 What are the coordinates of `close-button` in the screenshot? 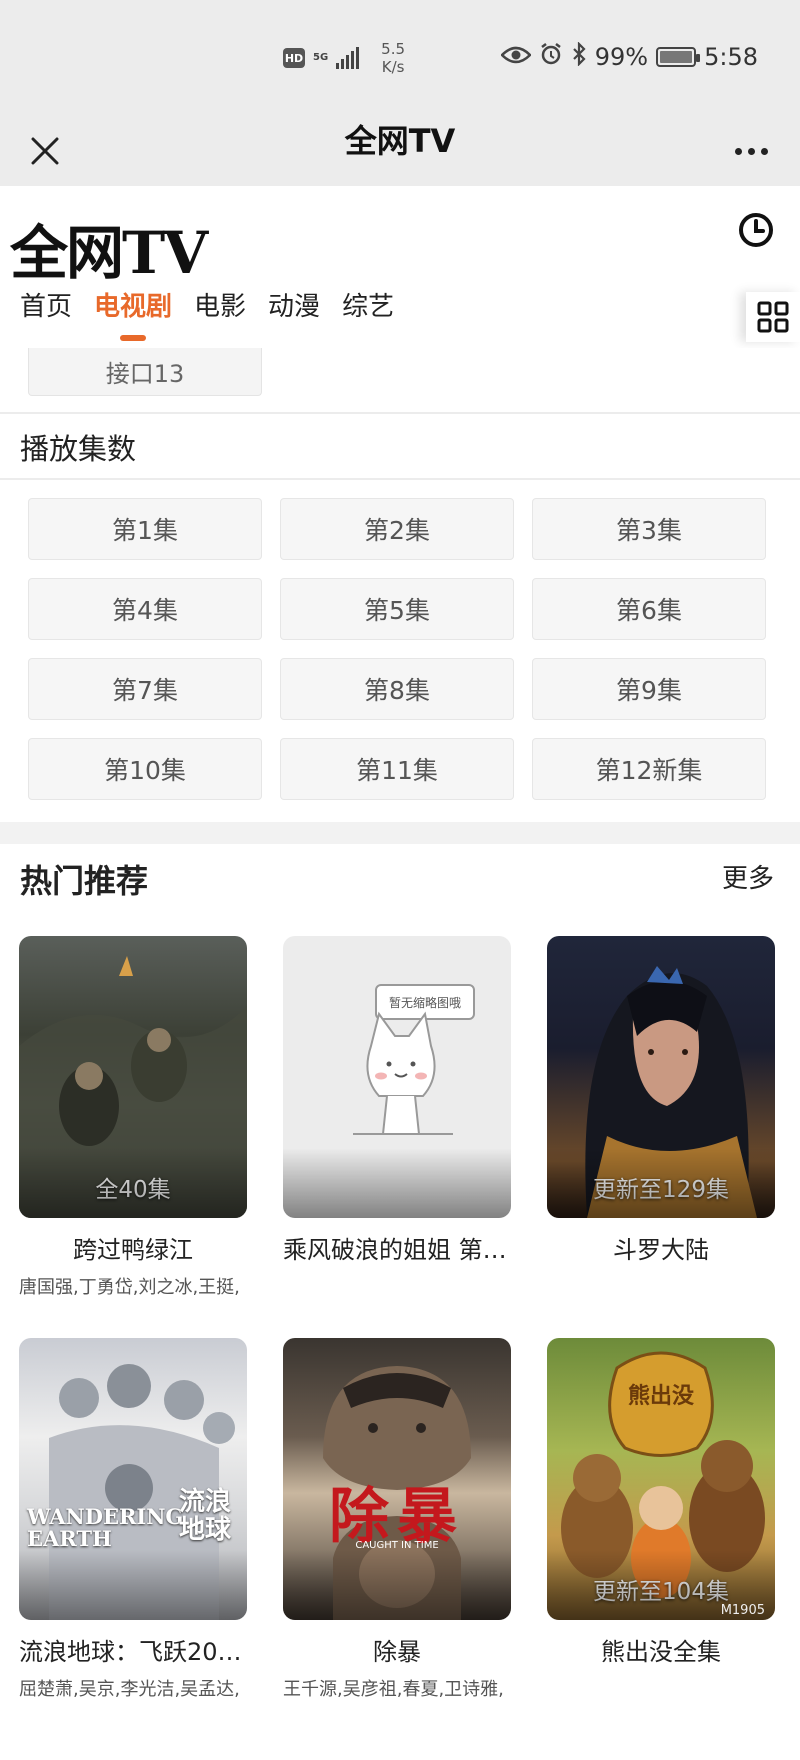 It's located at (45, 151).